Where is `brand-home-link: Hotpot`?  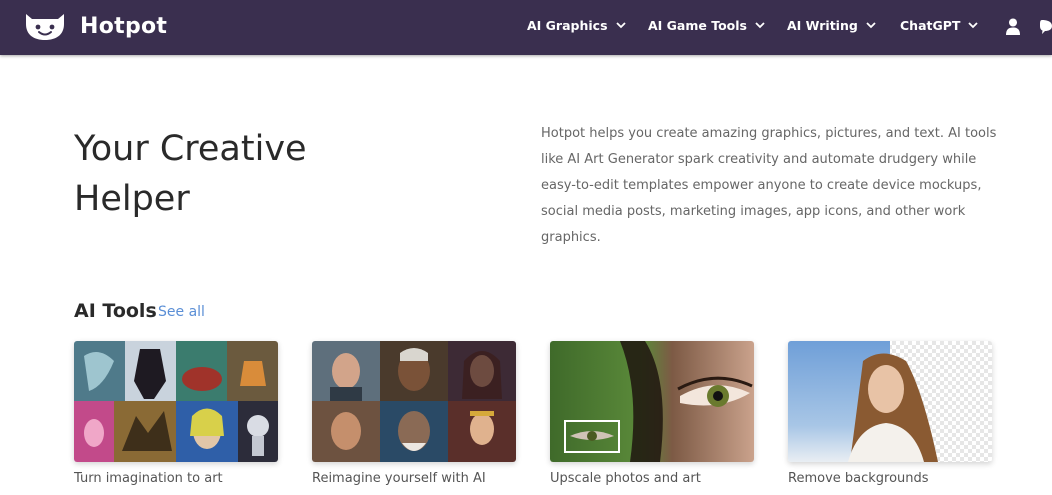
brand-home-link: Hotpot is located at coordinates (94, 26).